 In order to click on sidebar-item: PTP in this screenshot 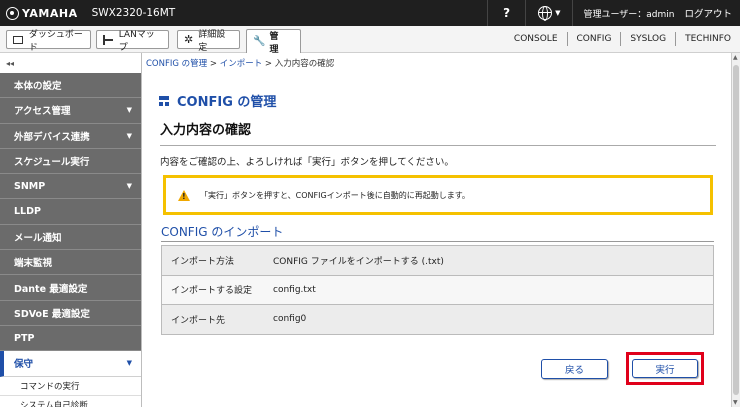, I will do `click(70, 338)`.